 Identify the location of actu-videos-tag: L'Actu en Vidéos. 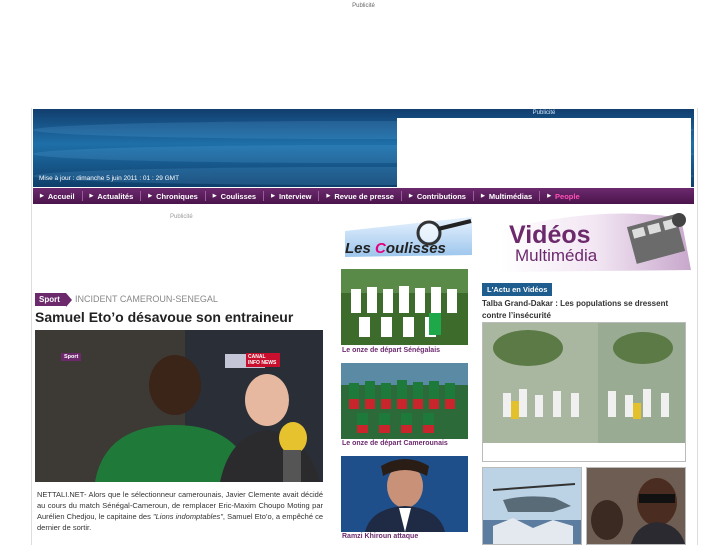
(517, 289).